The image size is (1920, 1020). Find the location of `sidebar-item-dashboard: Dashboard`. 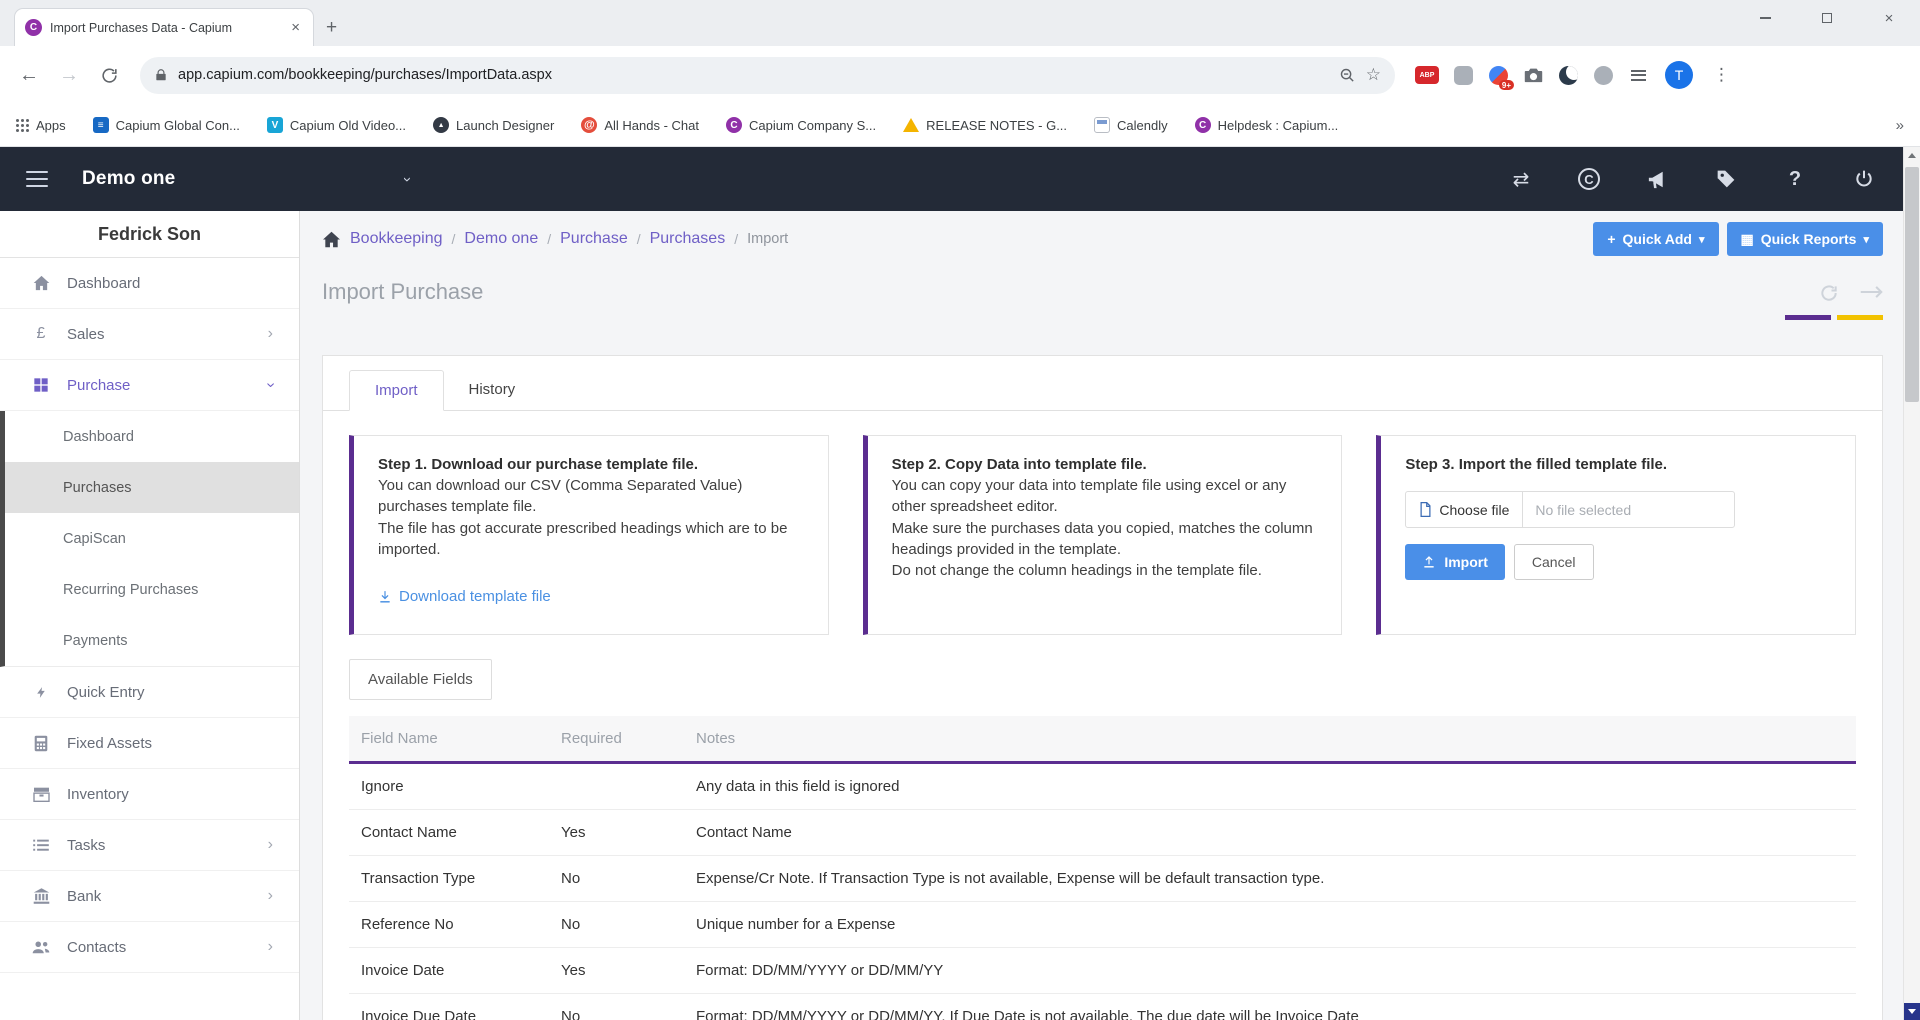

sidebar-item-dashboard: Dashboard is located at coordinates (149, 283).